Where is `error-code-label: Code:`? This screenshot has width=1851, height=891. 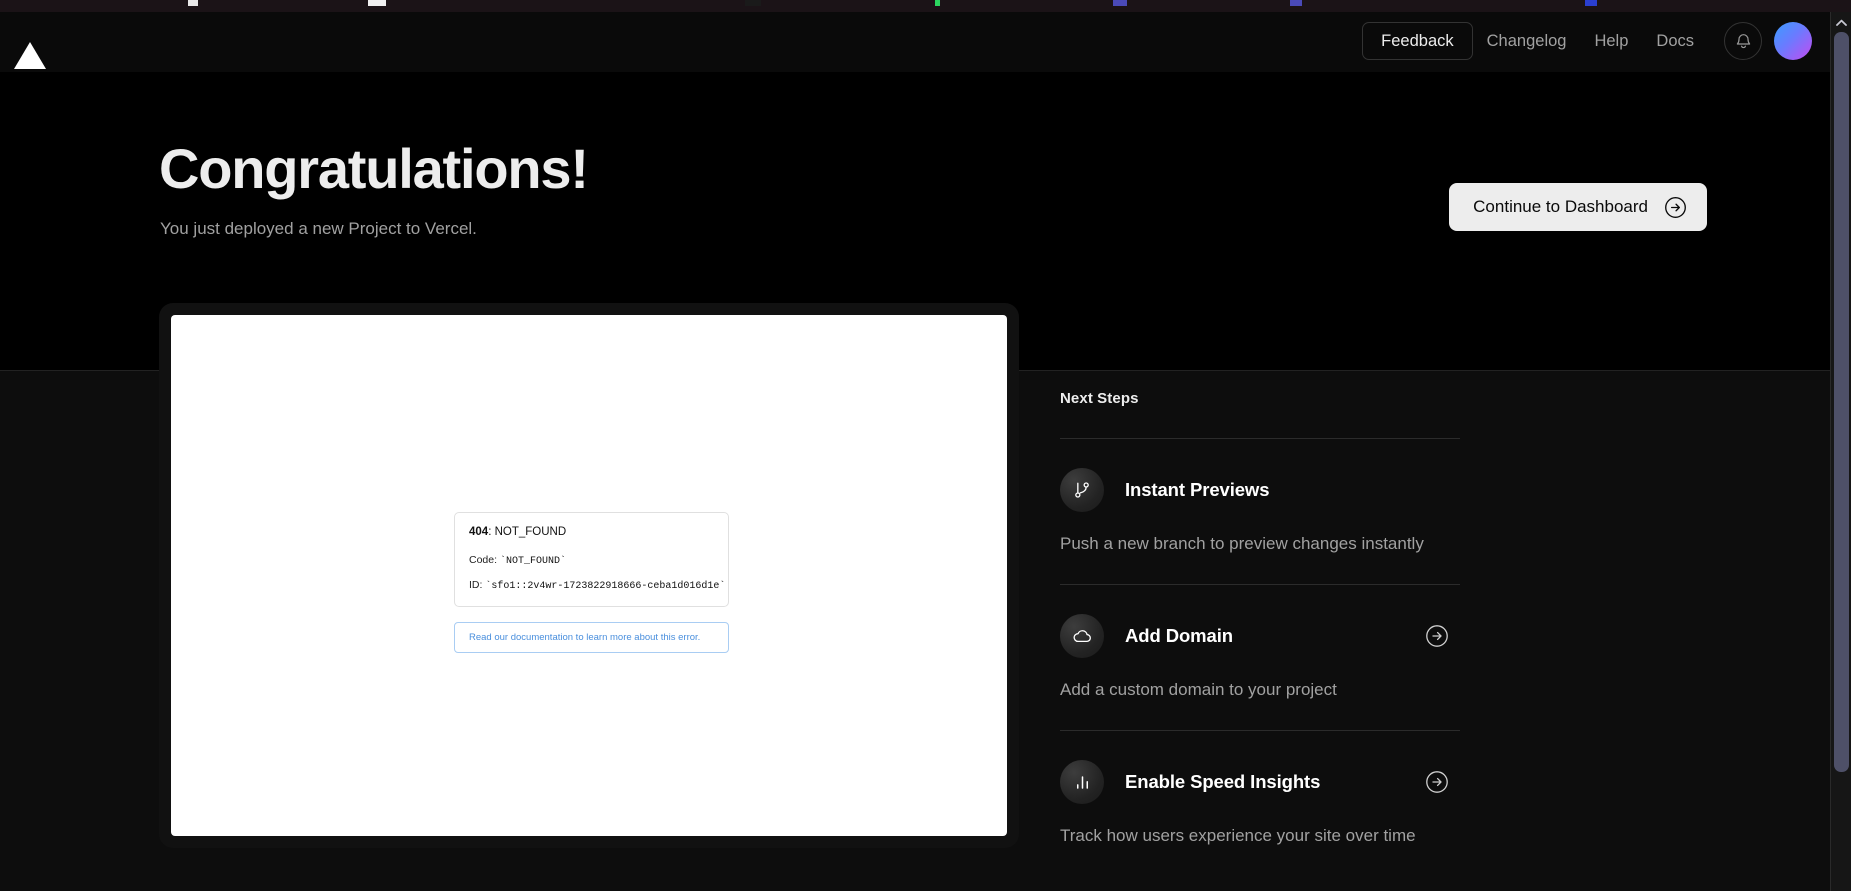 error-code-label: Code: is located at coordinates (484, 560).